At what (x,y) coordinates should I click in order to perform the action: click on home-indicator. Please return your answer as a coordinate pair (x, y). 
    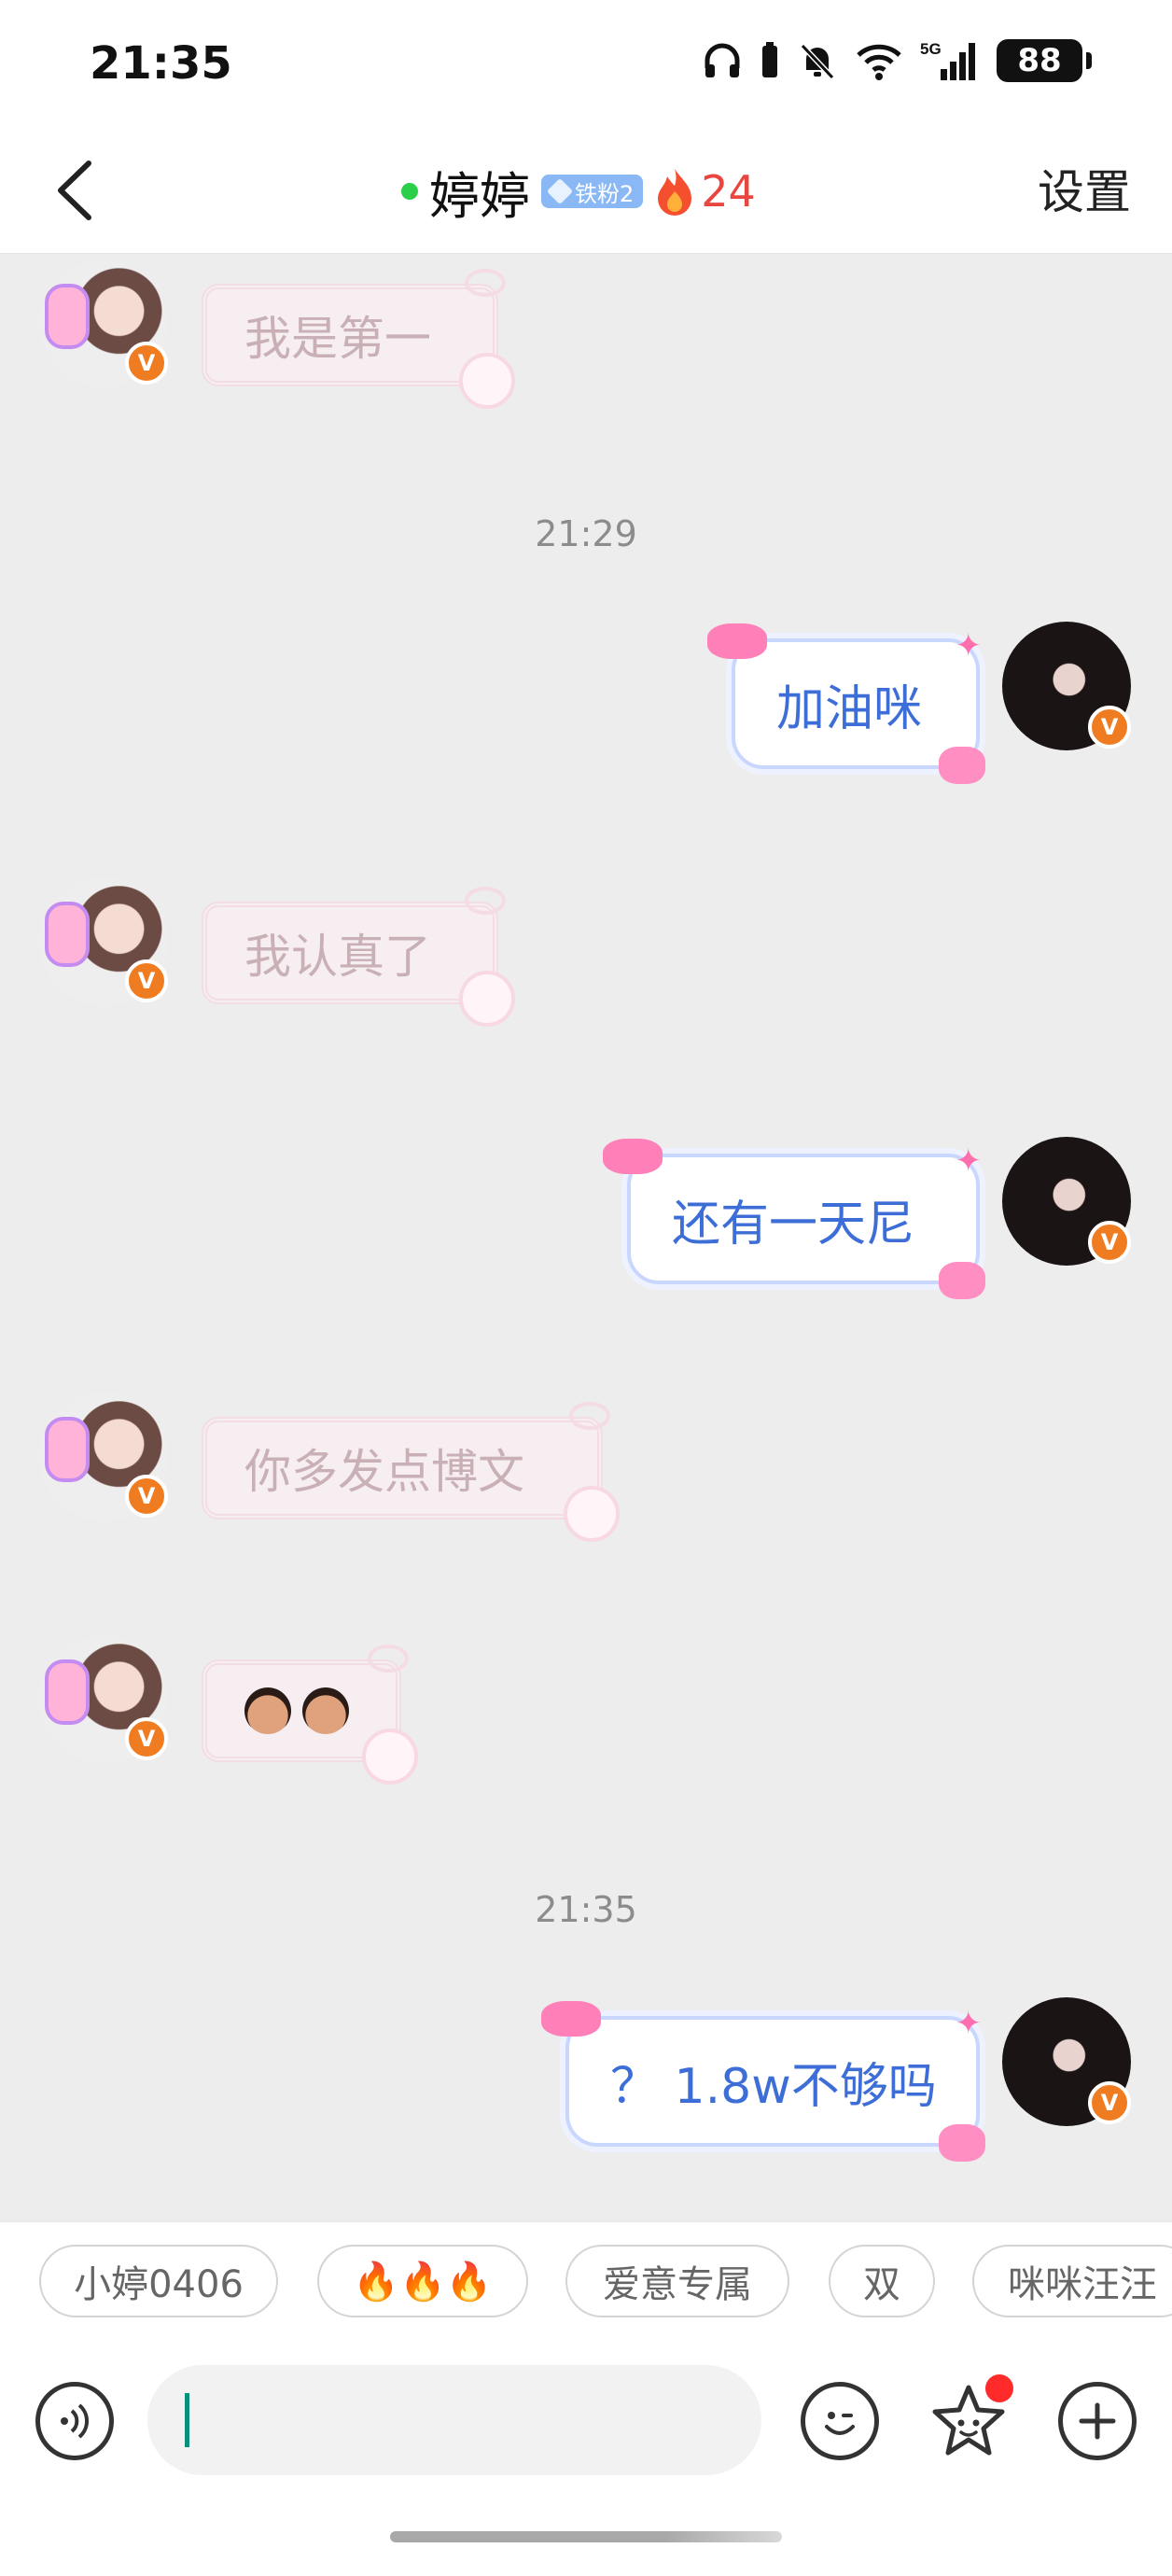
    Looking at the image, I should click on (586, 2536).